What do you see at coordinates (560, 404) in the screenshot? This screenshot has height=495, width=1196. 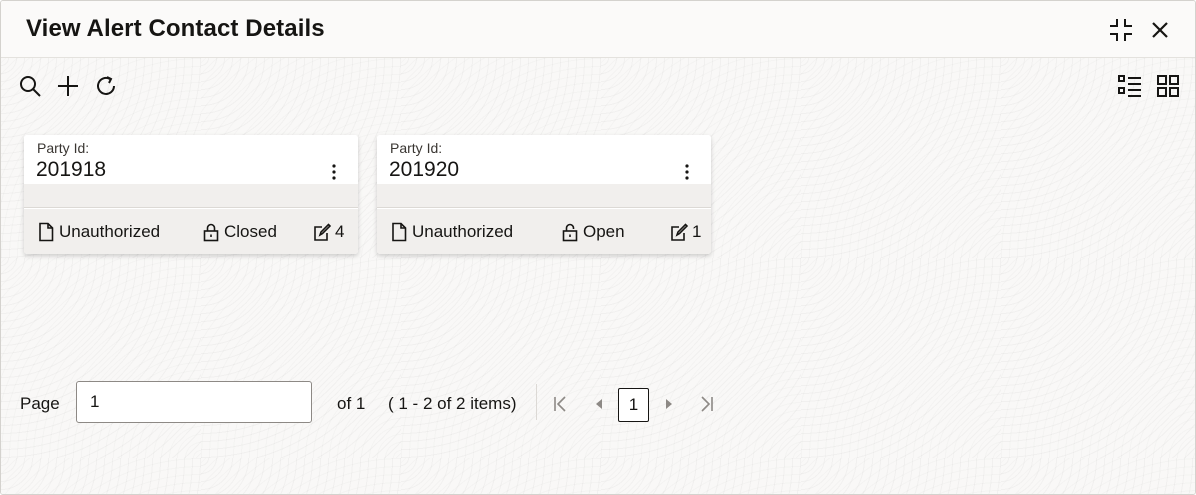 I see `first-page-icon` at bounding box center [560, 404].